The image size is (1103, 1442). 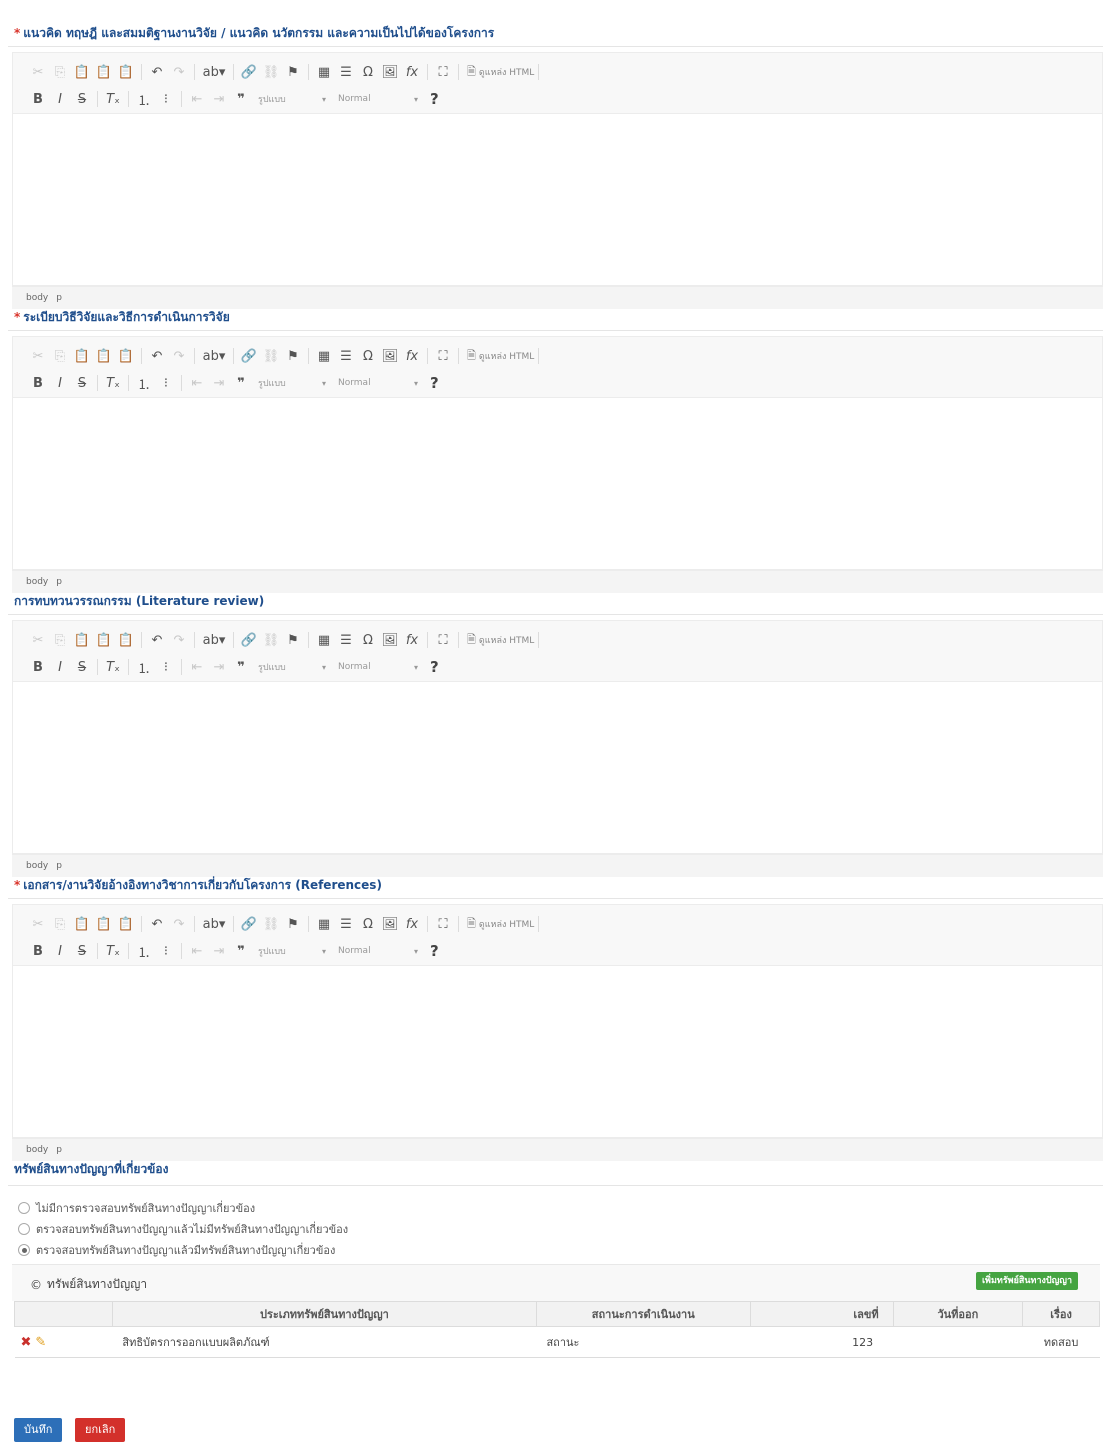 What do you see at coordinates (40, 1342) in the screenshot?
I see `edit-icon: ✎` at bounding box center [40, 1342].